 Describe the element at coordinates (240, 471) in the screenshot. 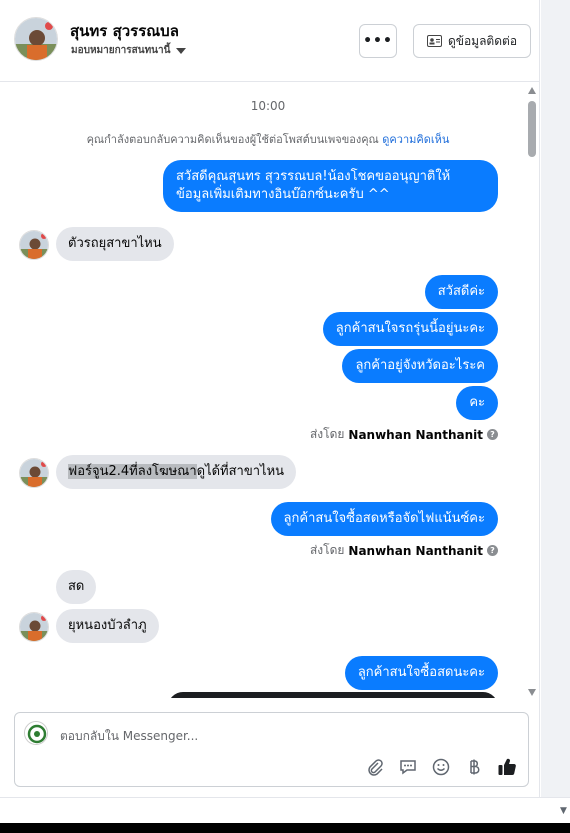

I see `message-text: ดูได้ที่สาขาไหน` at that location.